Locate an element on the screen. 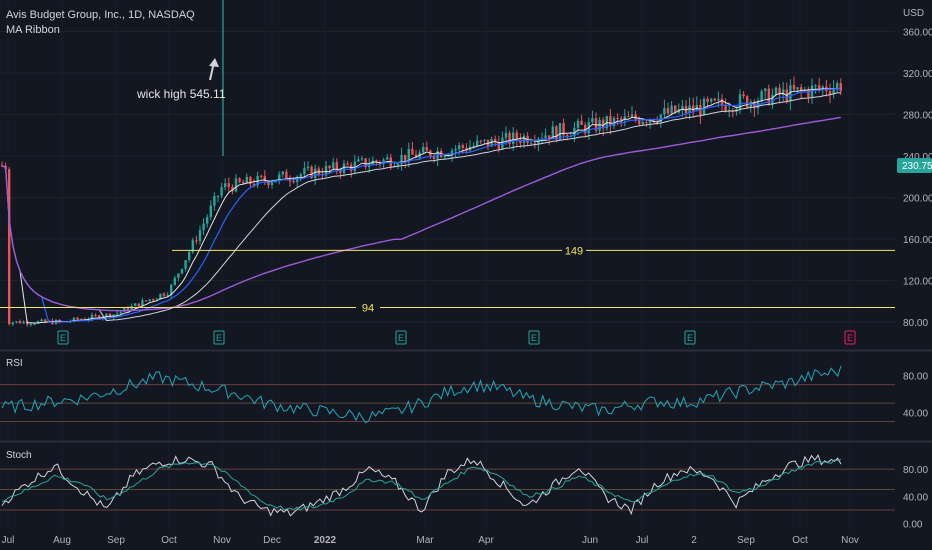 This screenshot has width=932, height=550. time-tick-label: 2022 is located at coordinates (325, 540).